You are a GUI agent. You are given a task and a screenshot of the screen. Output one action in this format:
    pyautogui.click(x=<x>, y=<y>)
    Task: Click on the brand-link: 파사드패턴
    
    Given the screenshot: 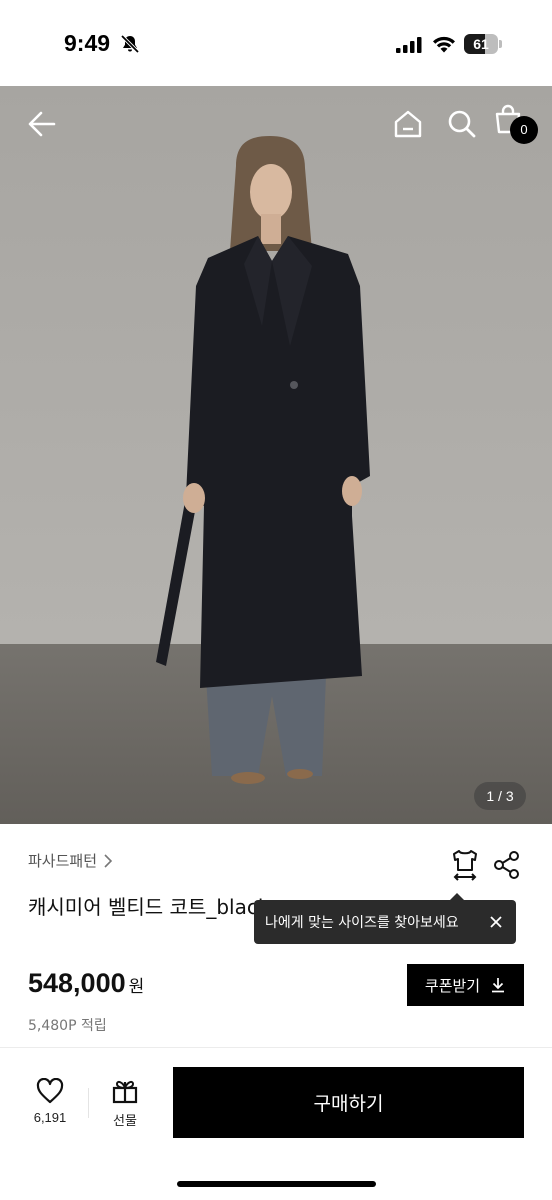 What is the action you would take?
    pyautogui.click(x=70, y=860)
    